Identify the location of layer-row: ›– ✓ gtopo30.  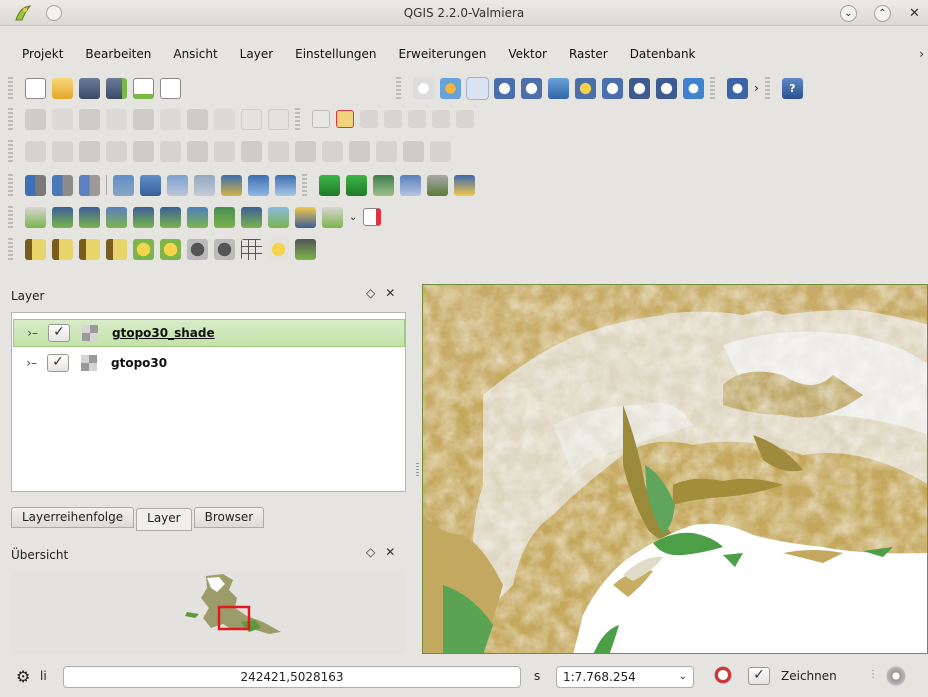
(209, 363).